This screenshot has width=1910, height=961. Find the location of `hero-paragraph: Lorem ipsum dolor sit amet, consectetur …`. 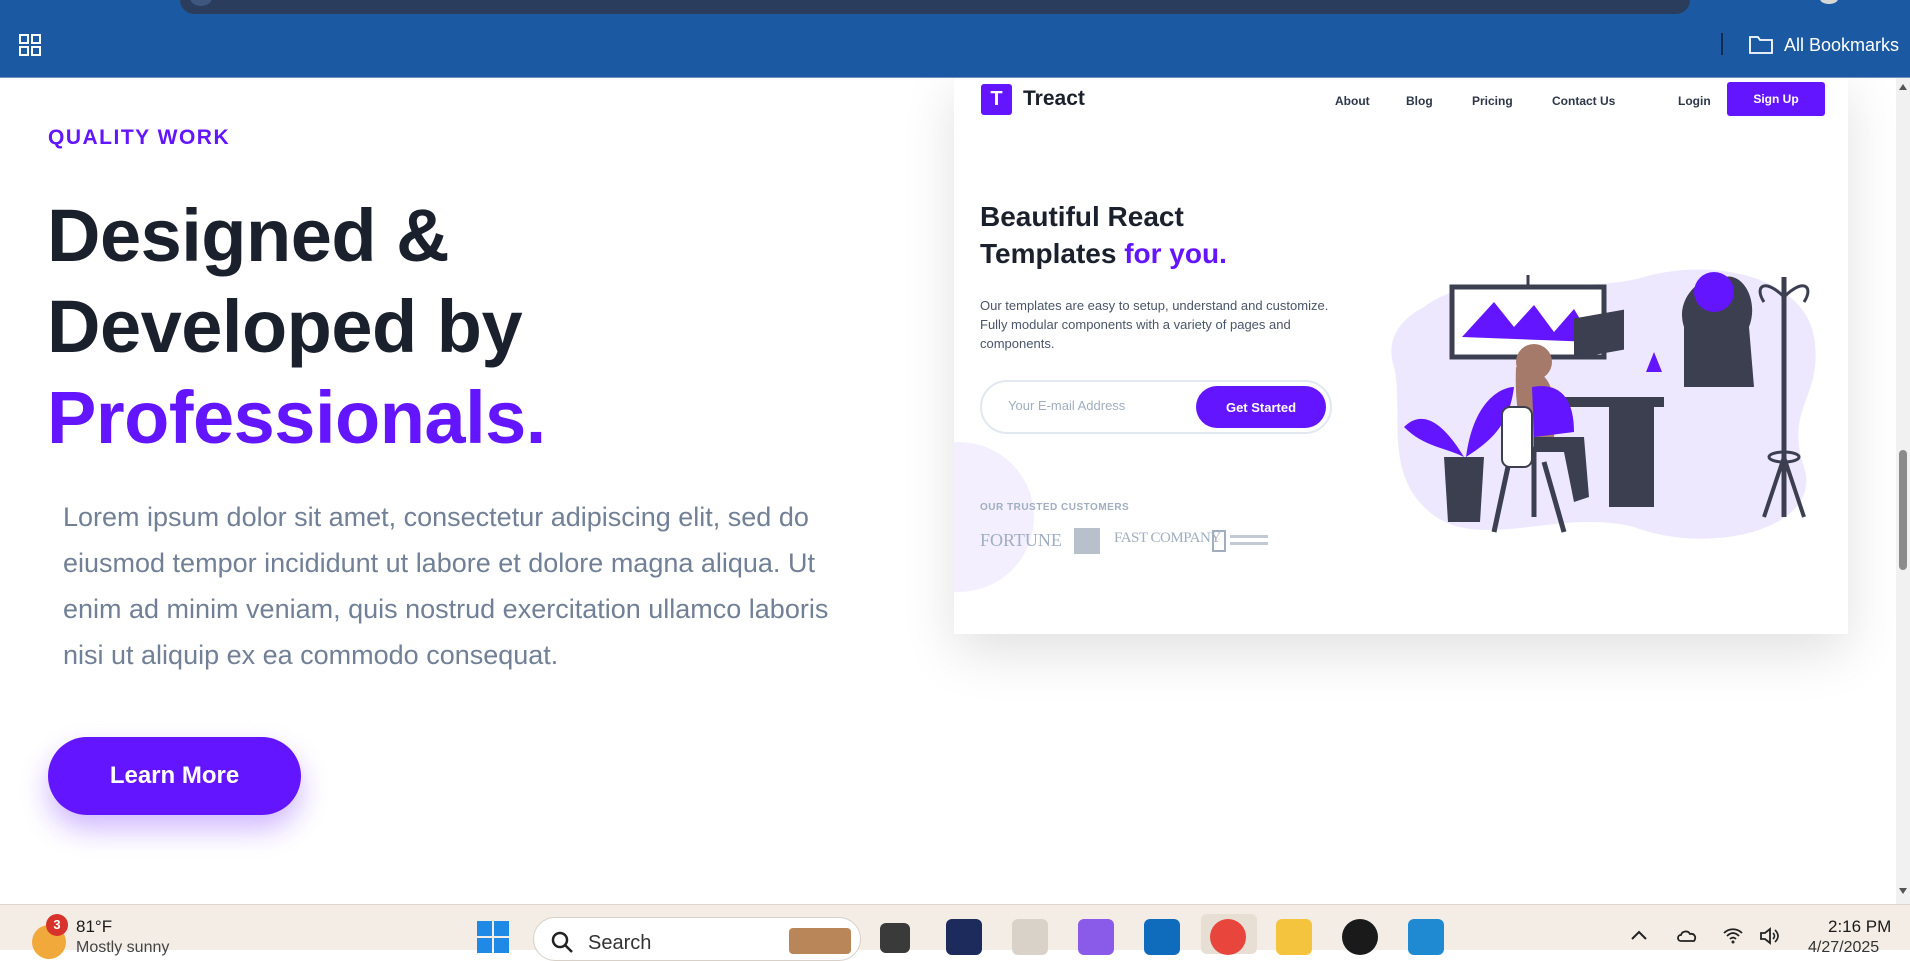

hero-paragraph: Lorem ipsum dolor sit amet, consectetur … is located at coordinates (446, 586).